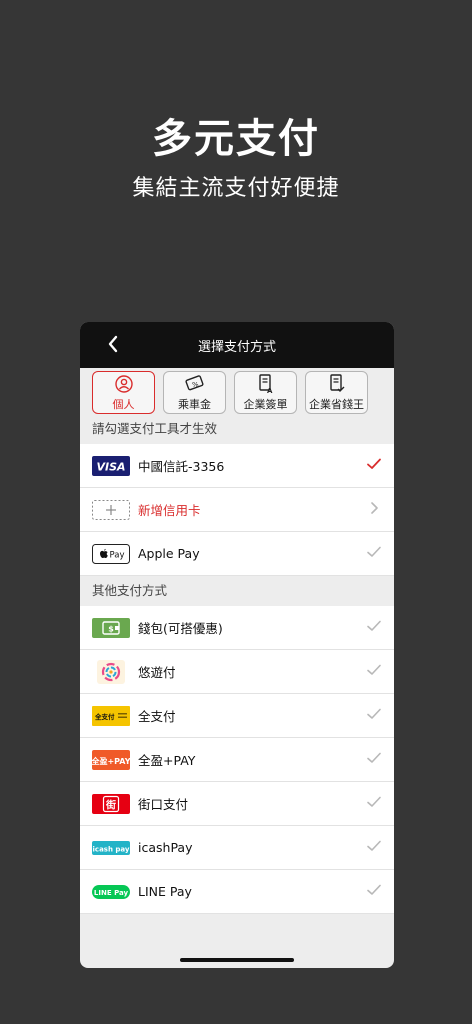 This screenshot has height=1024, width=472. What do you see at coordinates (111, 672) in the screenshot?
I see `easy-wallet-icon` at bounding box center [111, 672].